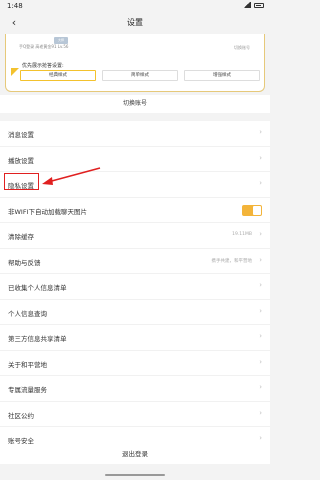 Image resolution: width=320 pixels, height=480 pixels. What do you see at coordinates (61, 40) in the screenshot?
I see `rank-badge: 大师` at bounding box center [61, 40].